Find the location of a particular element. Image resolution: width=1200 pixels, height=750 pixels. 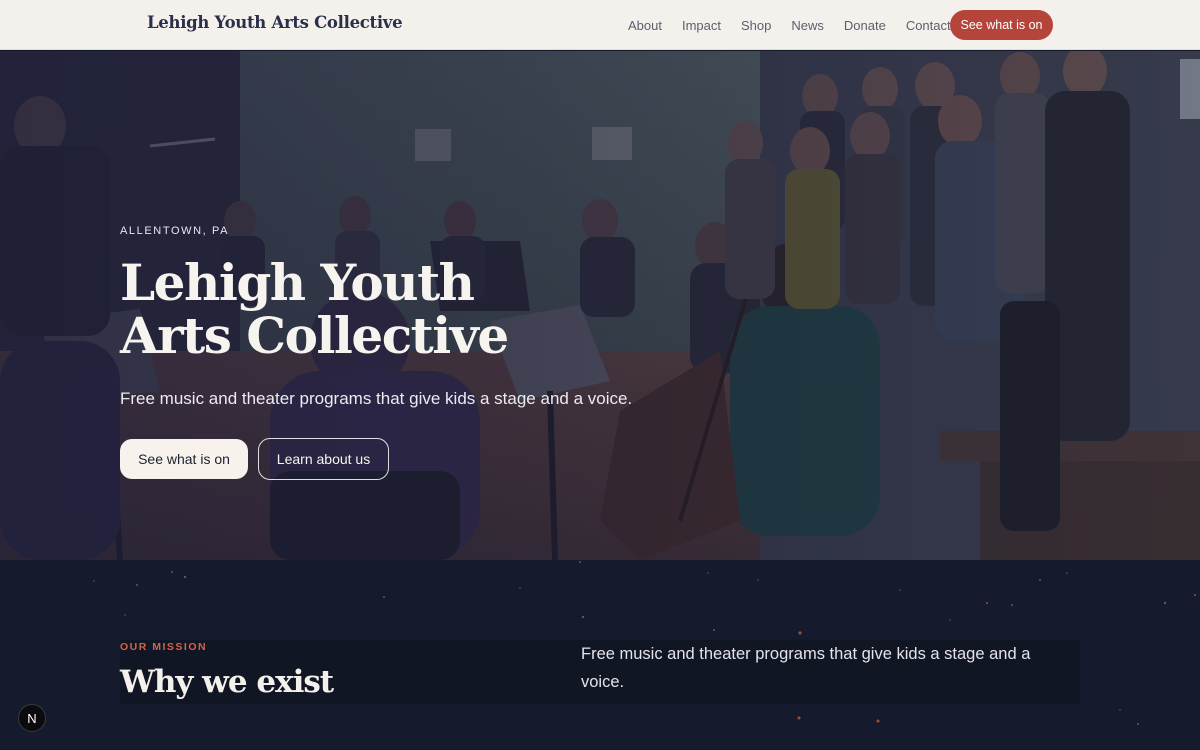

framework-badge: N is located at coordinates (32, 718).